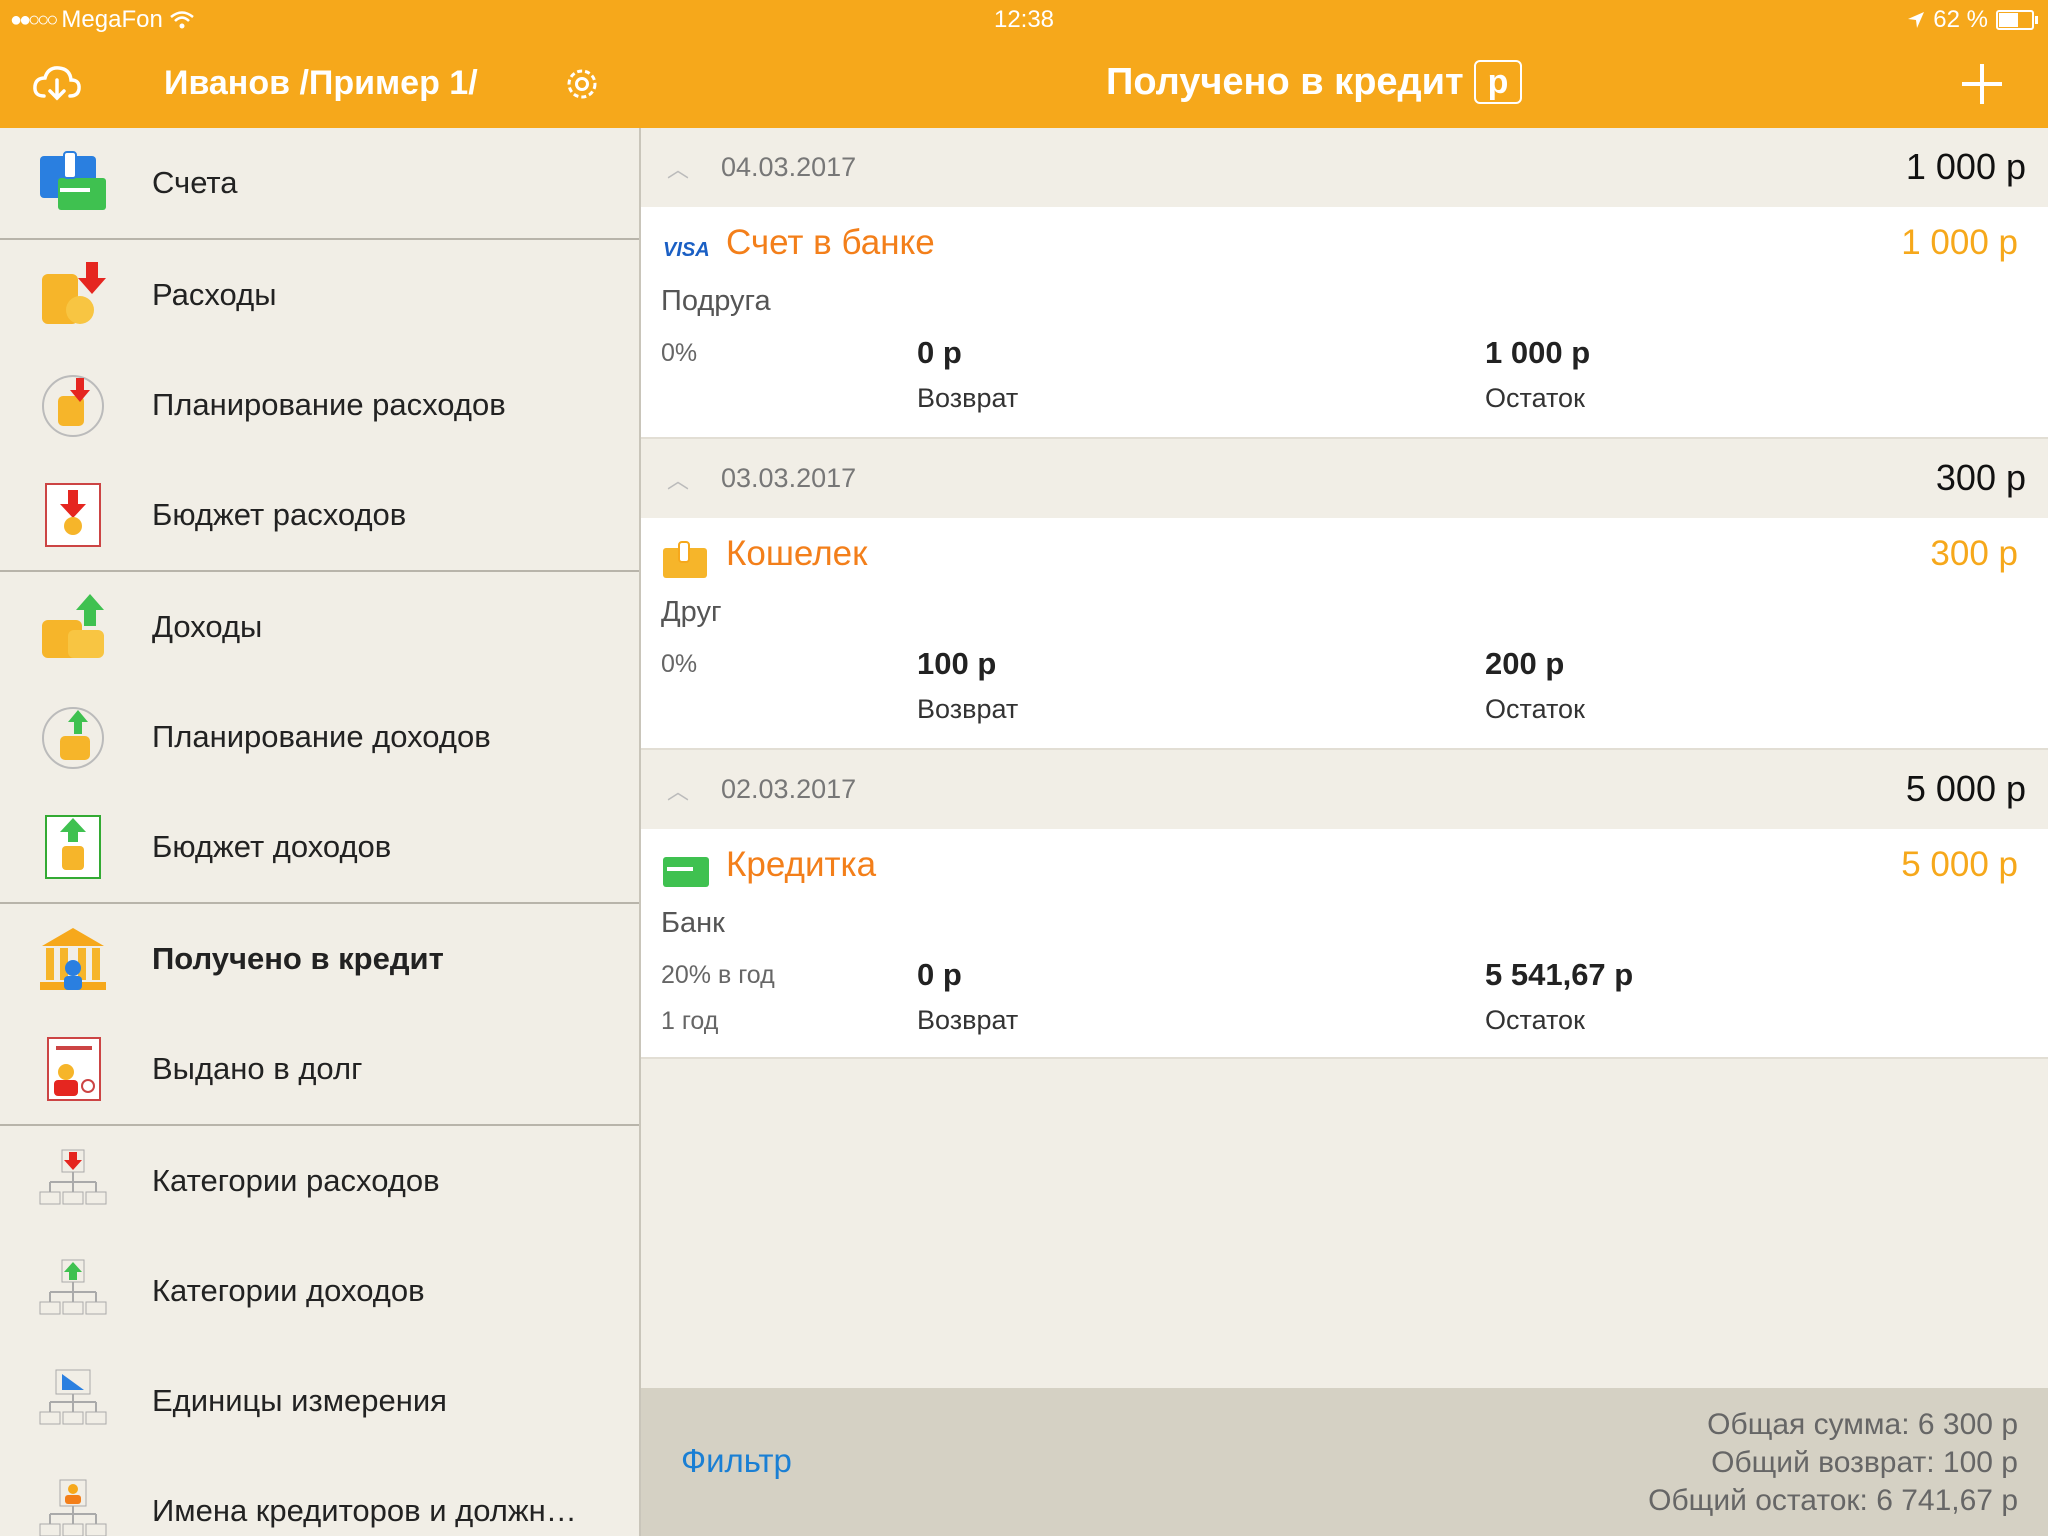 This screenshot has width=2048, height=1536. What do you see at coordinates (74, 293) in the screenshot?
I see `expenses-coins-icon` at bounding box center [74, 293].